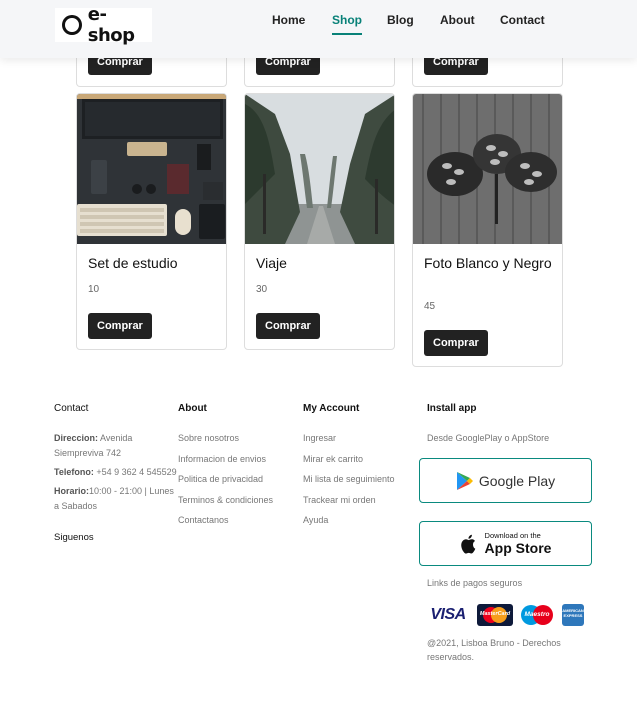 This screenshot has width=637, height=711. Describe the element at coordinates (363, 438) in the screenshot. I see `footer-link-ingresar: Ingresar` at that location.